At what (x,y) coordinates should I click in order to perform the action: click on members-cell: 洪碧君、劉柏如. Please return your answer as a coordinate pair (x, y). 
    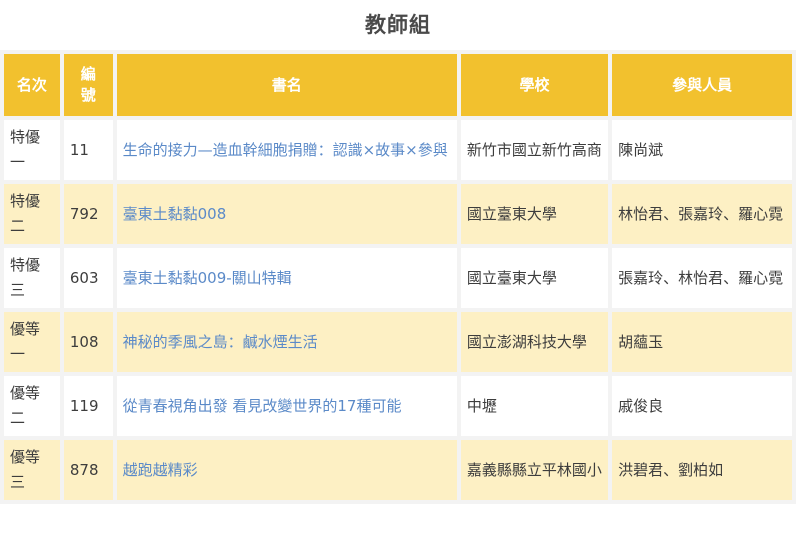
    Looking at the image, I should click on (702, 470).